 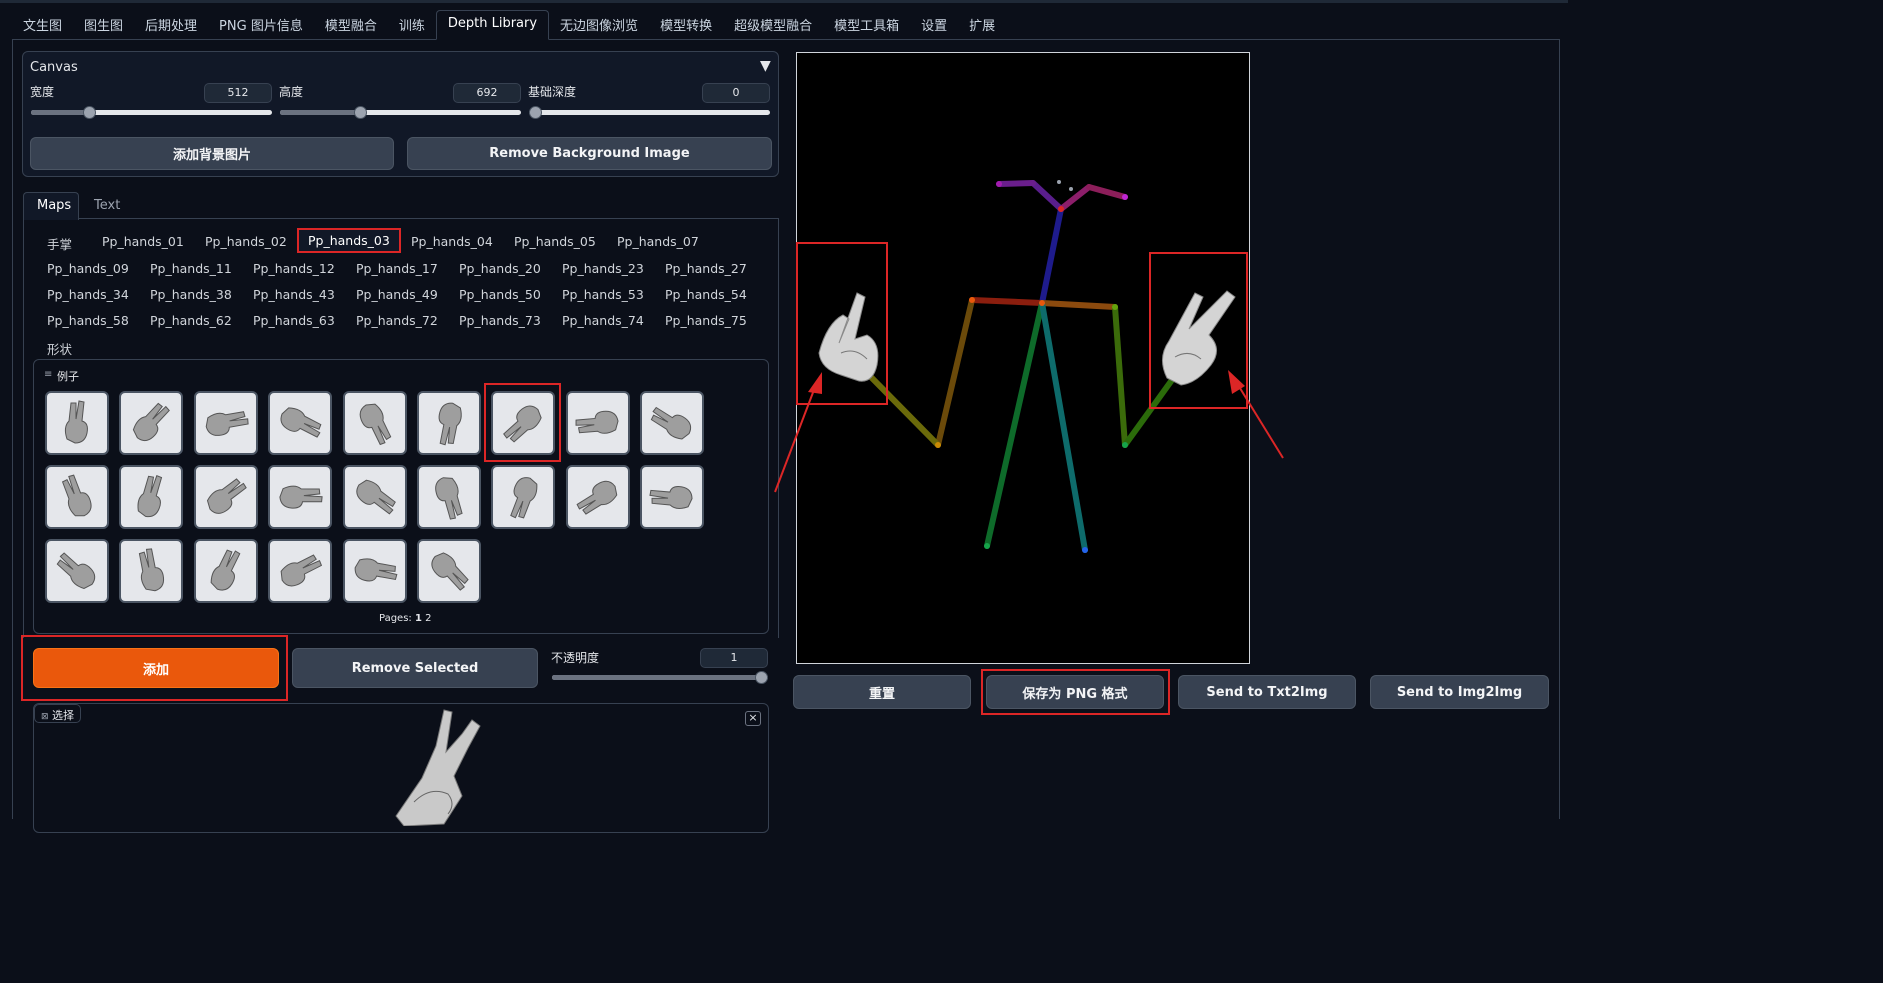 What do you see at coordinates (773, 25) in the screenshot?
I see `tab-9: 超级模型融合` at bounding box center [773, 25].